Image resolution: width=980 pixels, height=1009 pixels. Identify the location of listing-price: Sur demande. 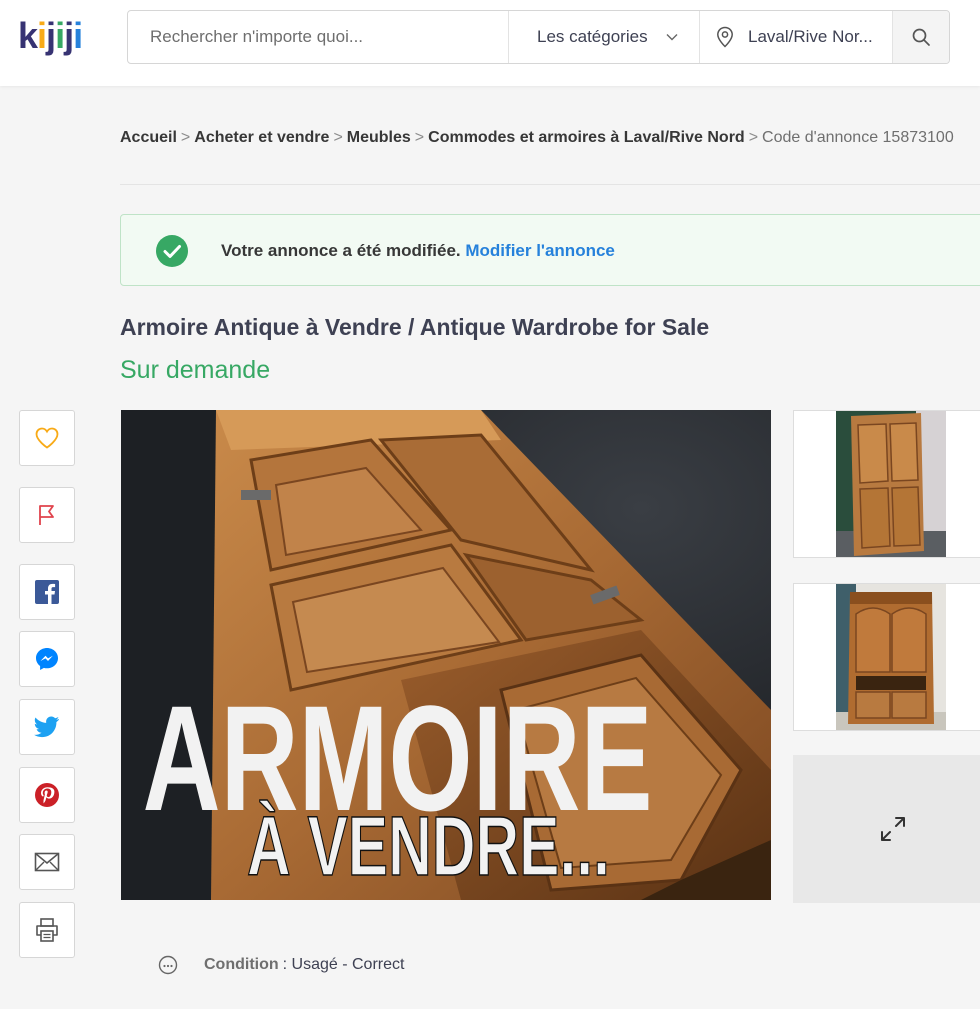
(195, 370).